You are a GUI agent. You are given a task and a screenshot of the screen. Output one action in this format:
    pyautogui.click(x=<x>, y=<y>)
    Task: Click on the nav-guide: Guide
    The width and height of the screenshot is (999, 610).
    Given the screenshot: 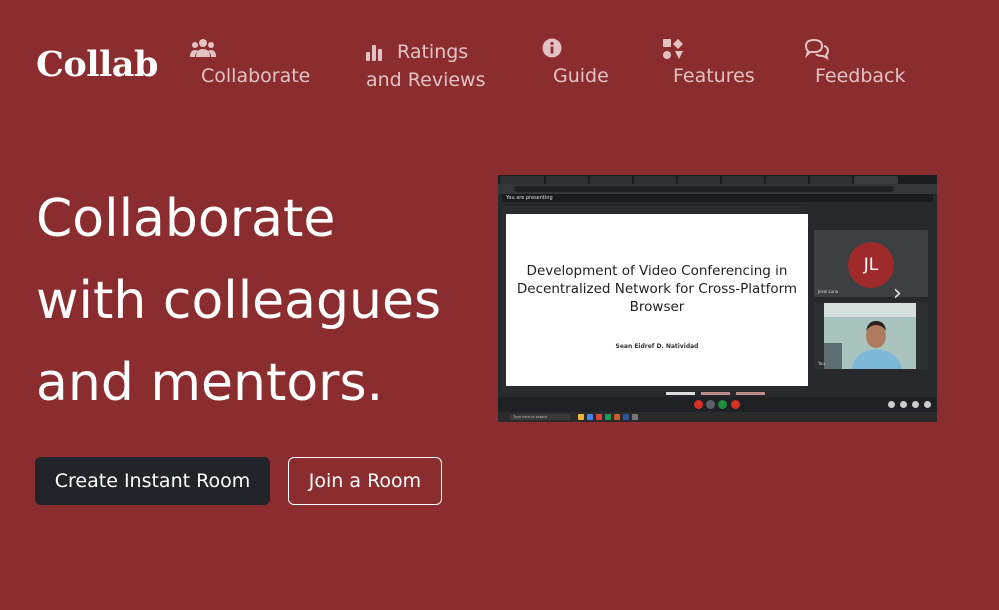 What is the action you would take?
    pyautogui.click(x=575, y=64)
    